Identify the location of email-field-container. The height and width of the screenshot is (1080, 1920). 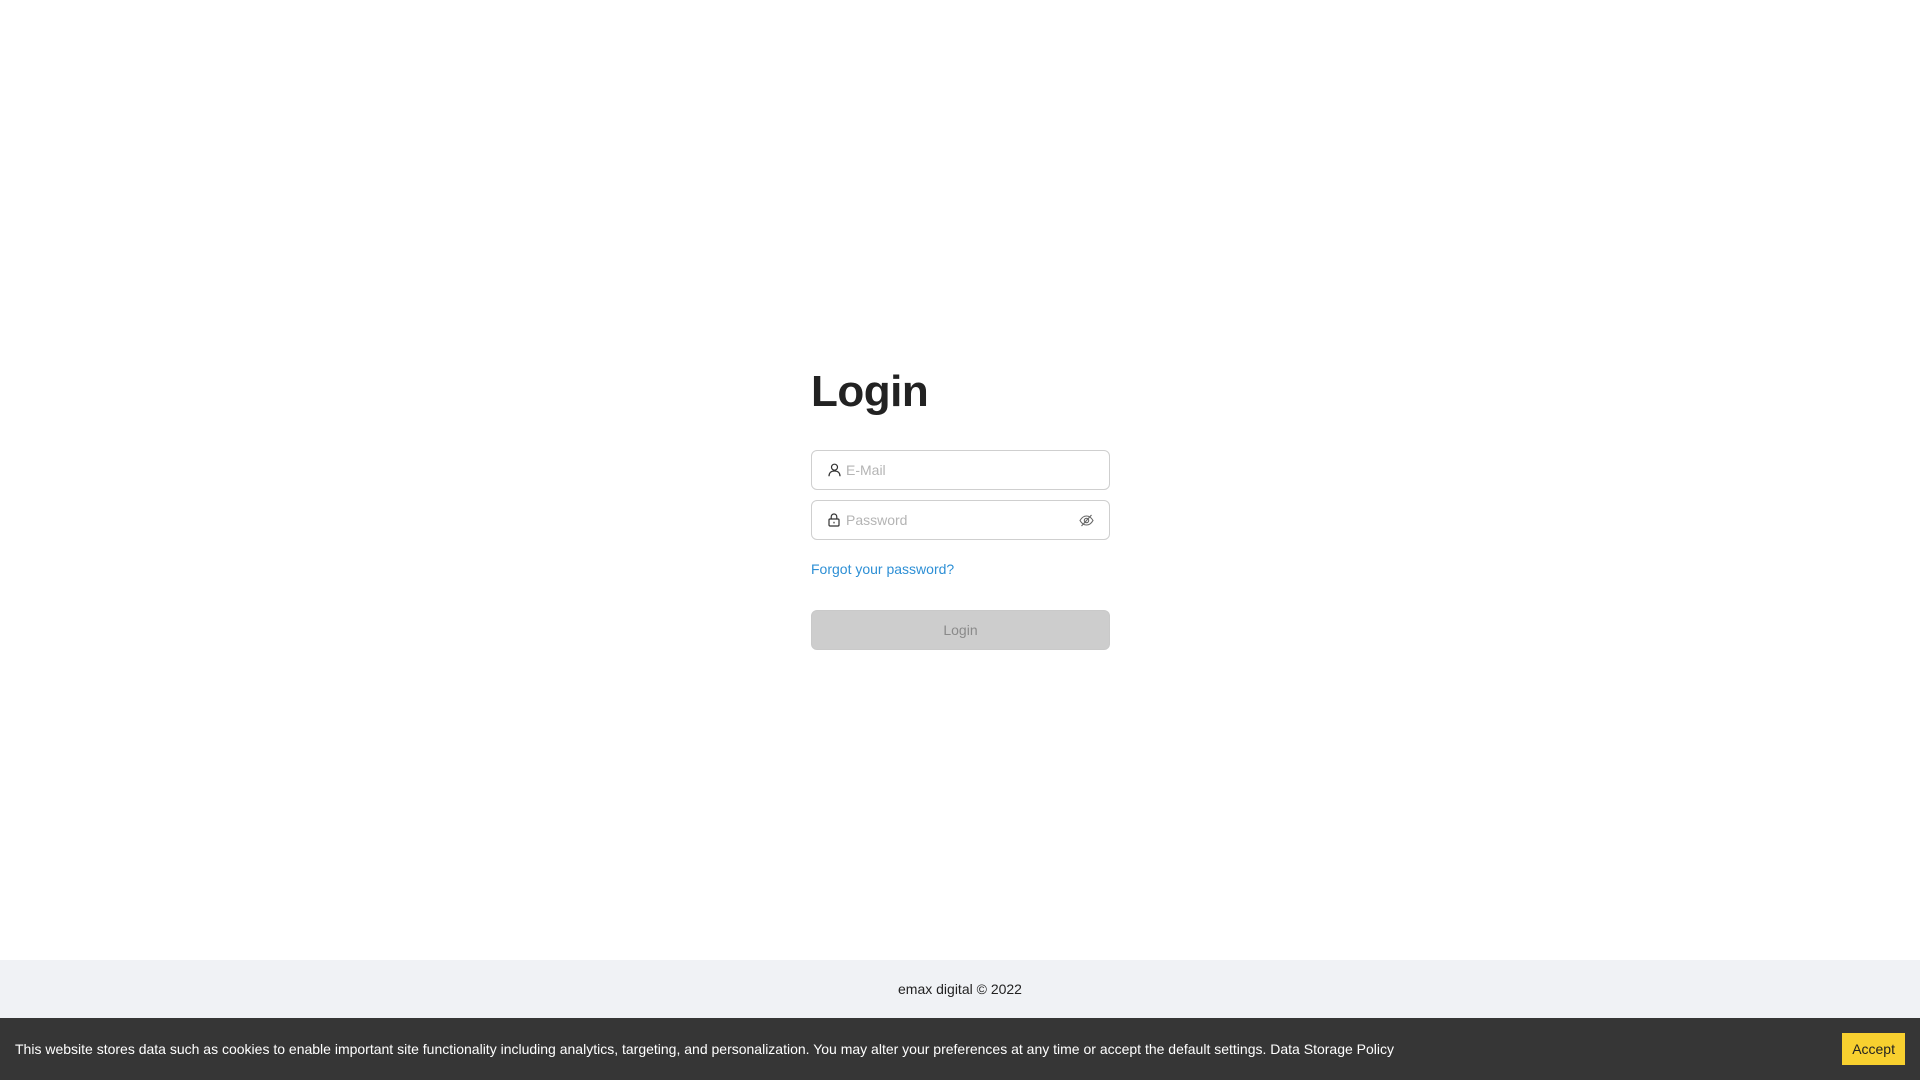
(960, 470).